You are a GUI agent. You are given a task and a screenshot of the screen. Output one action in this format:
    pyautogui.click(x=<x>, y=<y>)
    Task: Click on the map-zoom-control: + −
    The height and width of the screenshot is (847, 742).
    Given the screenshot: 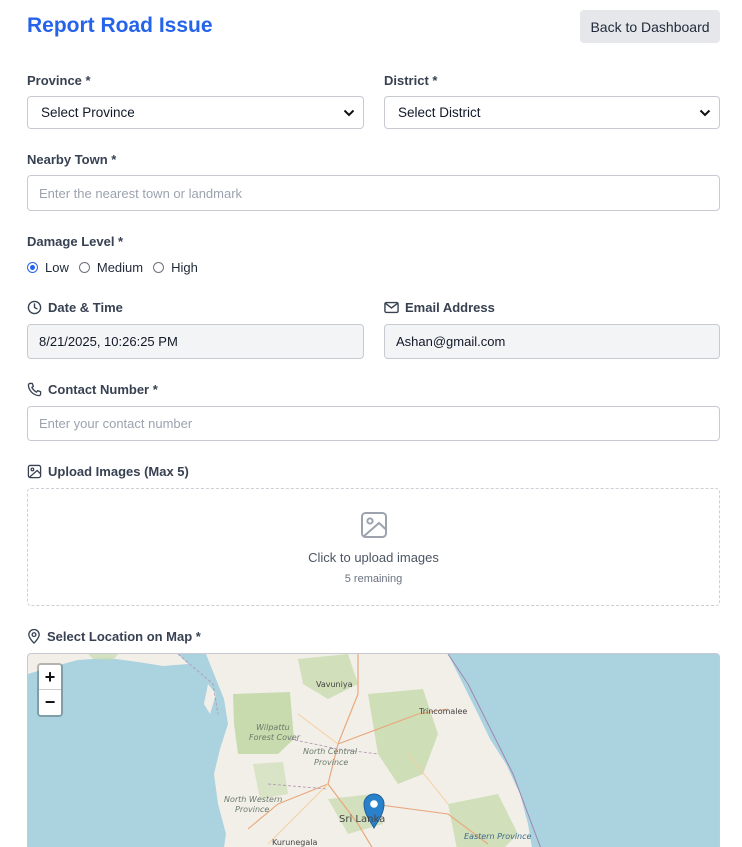 What is the action you would take?
    pyautogui.click(x=50, y=690)
    